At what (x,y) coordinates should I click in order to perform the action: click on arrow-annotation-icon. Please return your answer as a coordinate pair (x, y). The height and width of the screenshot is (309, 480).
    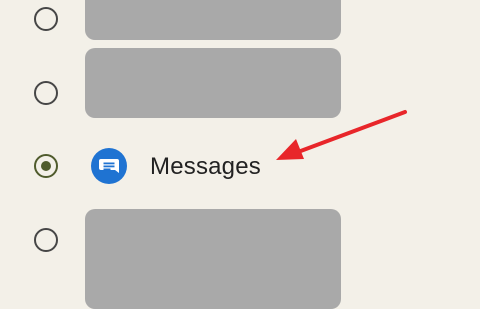
    Looking at the image, I should click on (341, 135).